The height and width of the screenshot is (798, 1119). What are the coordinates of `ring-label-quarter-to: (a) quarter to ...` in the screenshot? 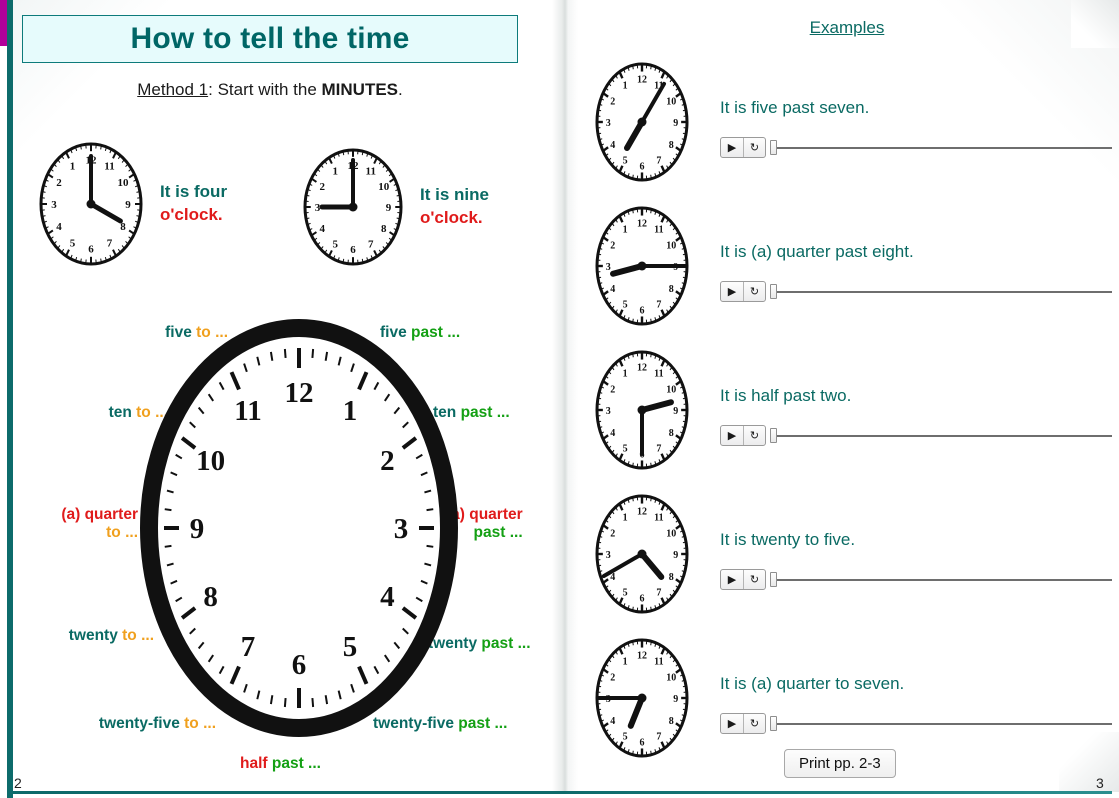 It's located at (99, 523).